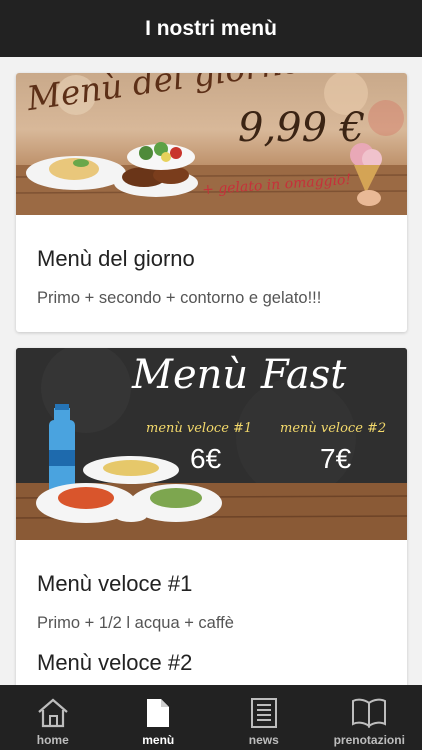 The width and height of the screenshot is (422, 750). I want to click on bottom-tab-bar: home menù news prenotazioni, so click(211, 717).